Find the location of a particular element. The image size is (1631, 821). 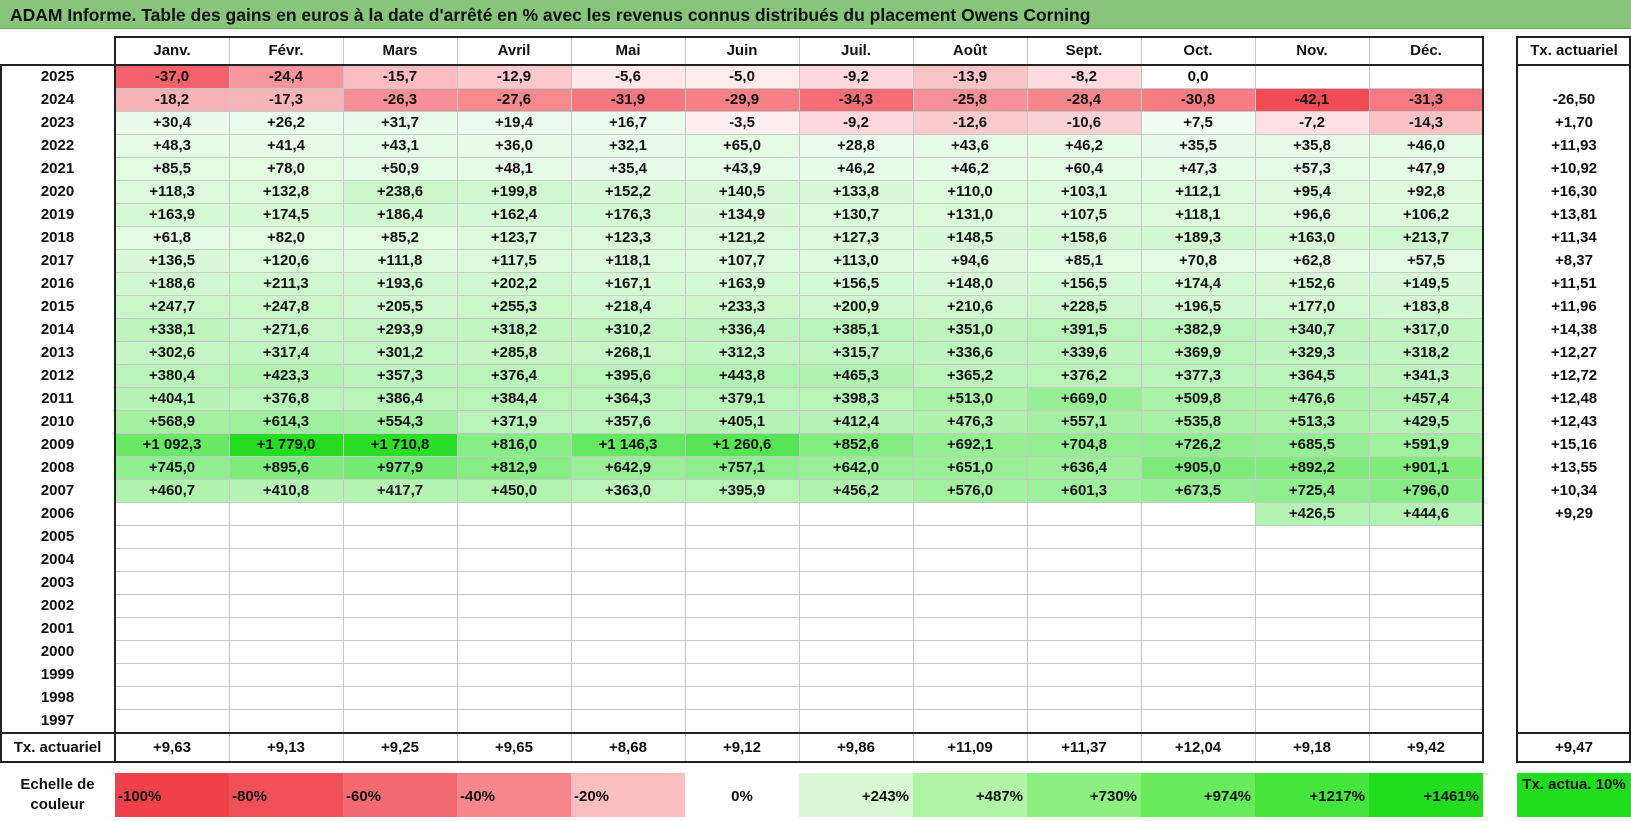

heatmap-cell: +901,1 is located at coordinates (1426, 467).